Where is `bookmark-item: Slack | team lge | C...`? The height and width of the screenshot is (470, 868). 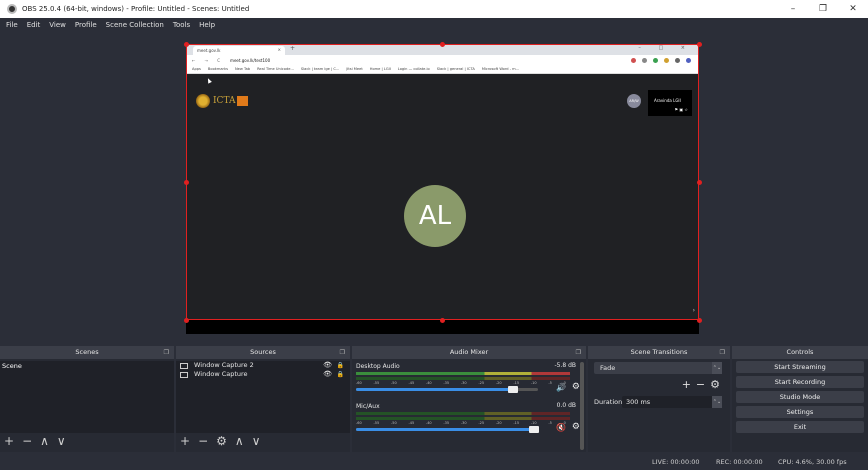 bookmark-item: Slack | team lge | C... is located at coordinates (320, 69).